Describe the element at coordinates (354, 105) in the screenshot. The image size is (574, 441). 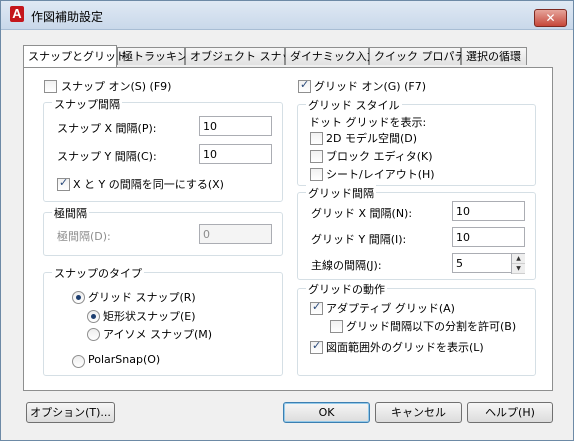
I see `grid-style-title: グリッド スタイル` at that location.